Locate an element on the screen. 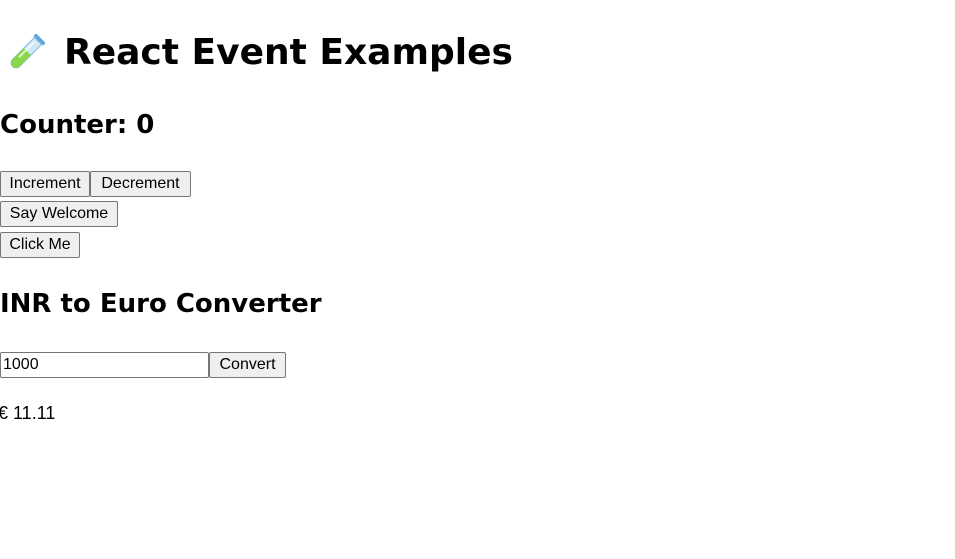 The width and height of the screenshot is (955, 559). click-me-button: Click Me is located at coordinates (40, 245).